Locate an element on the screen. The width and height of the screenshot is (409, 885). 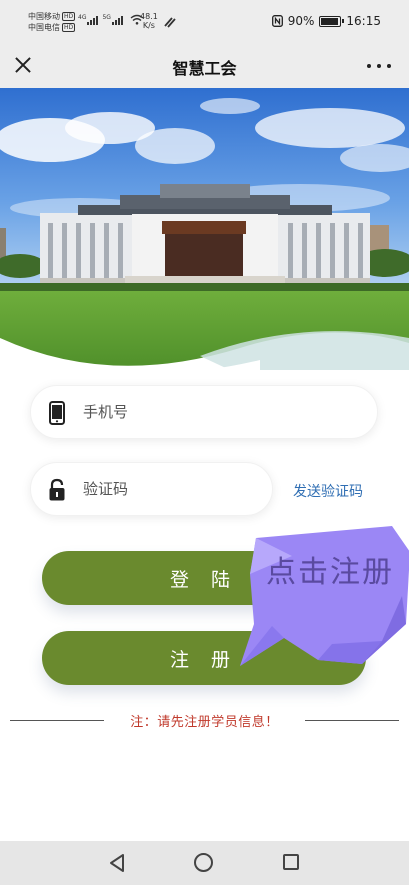
network-speed: 48.1 K/s is located at coordinates (149, 21).